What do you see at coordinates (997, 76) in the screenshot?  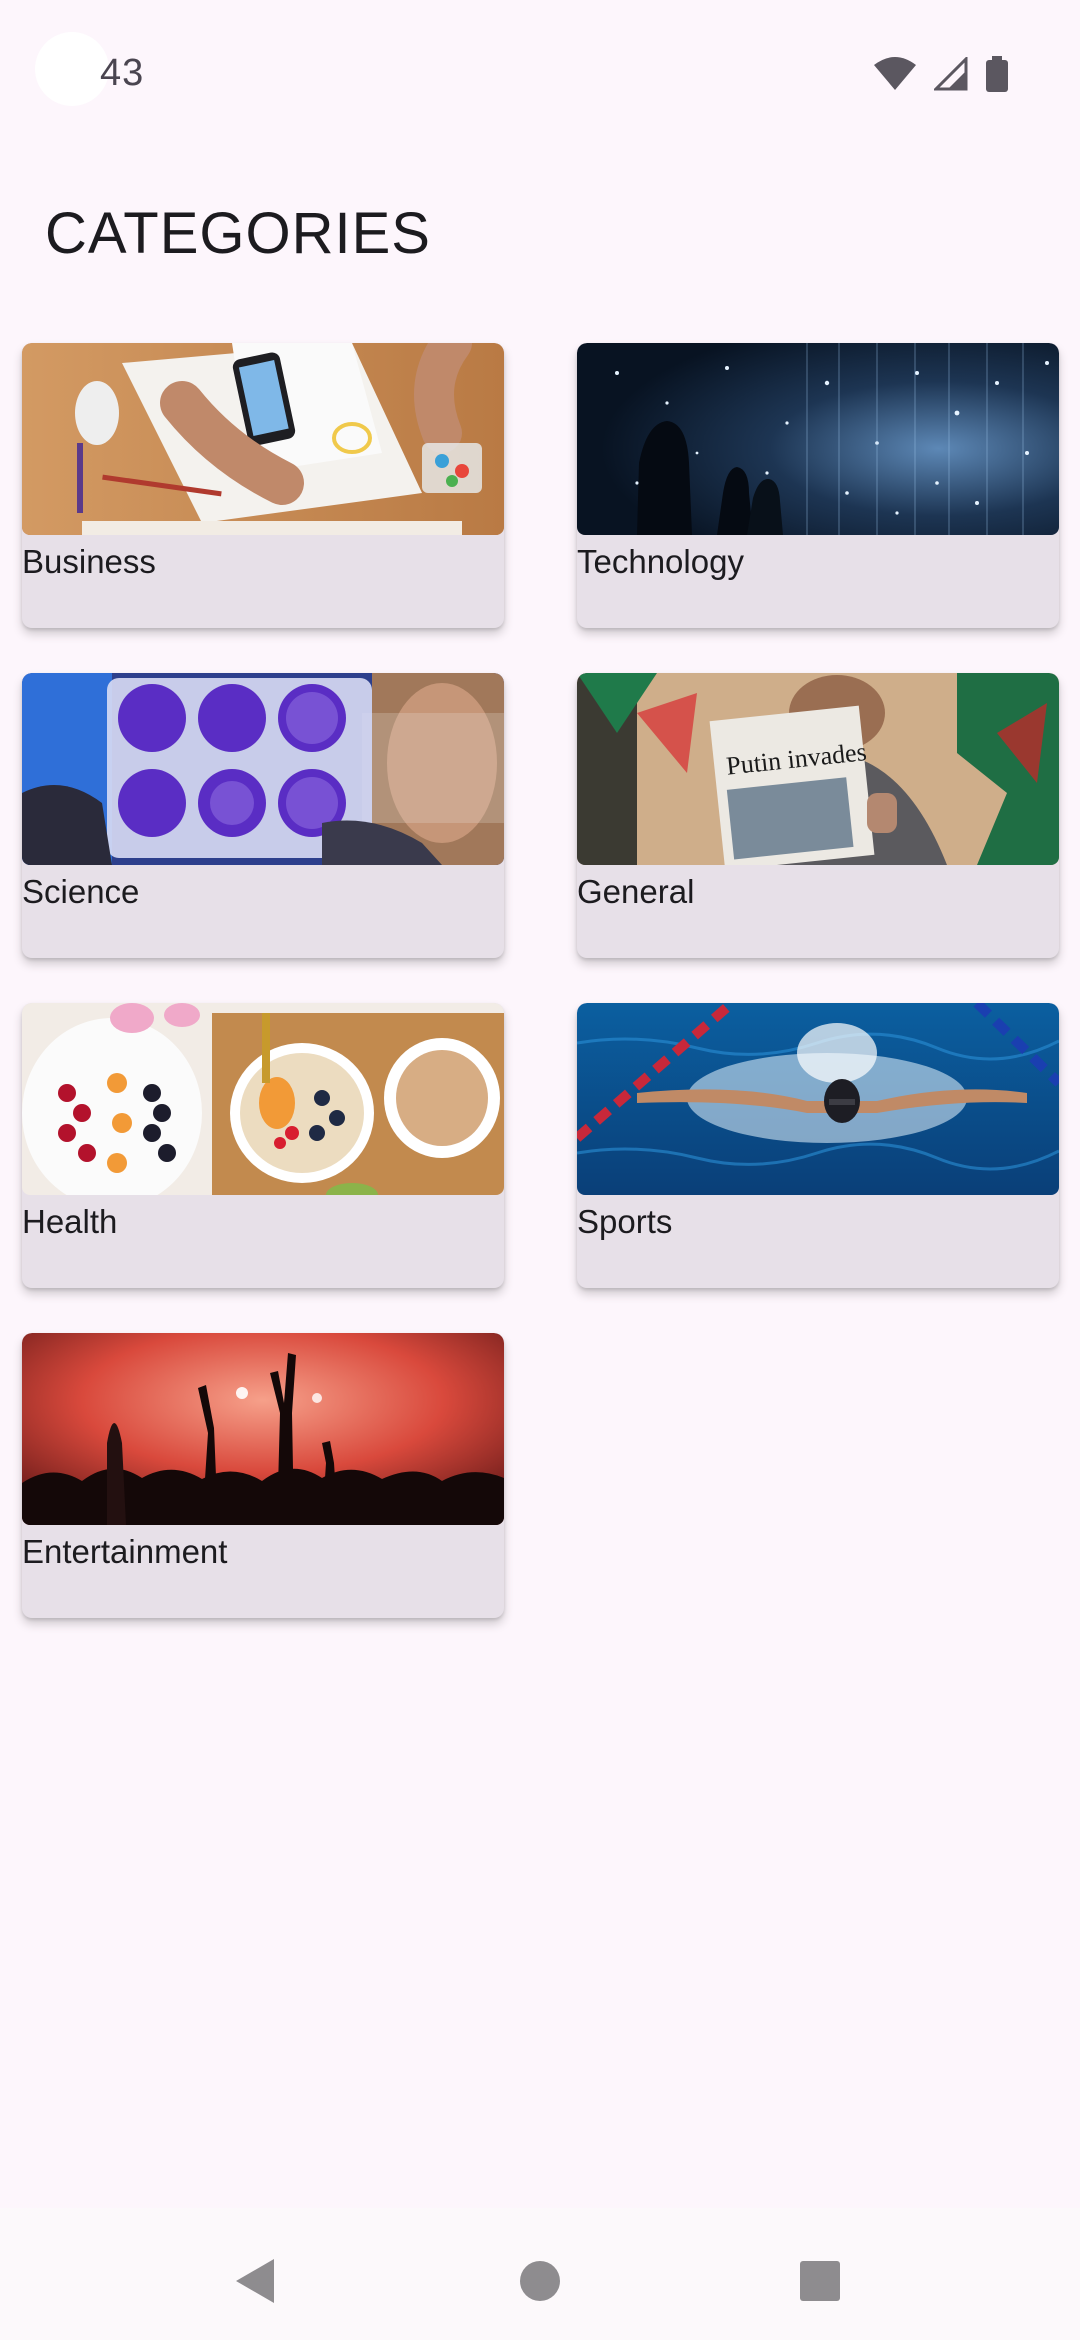 I see `battery-icon` at bounding box center [997, 76].